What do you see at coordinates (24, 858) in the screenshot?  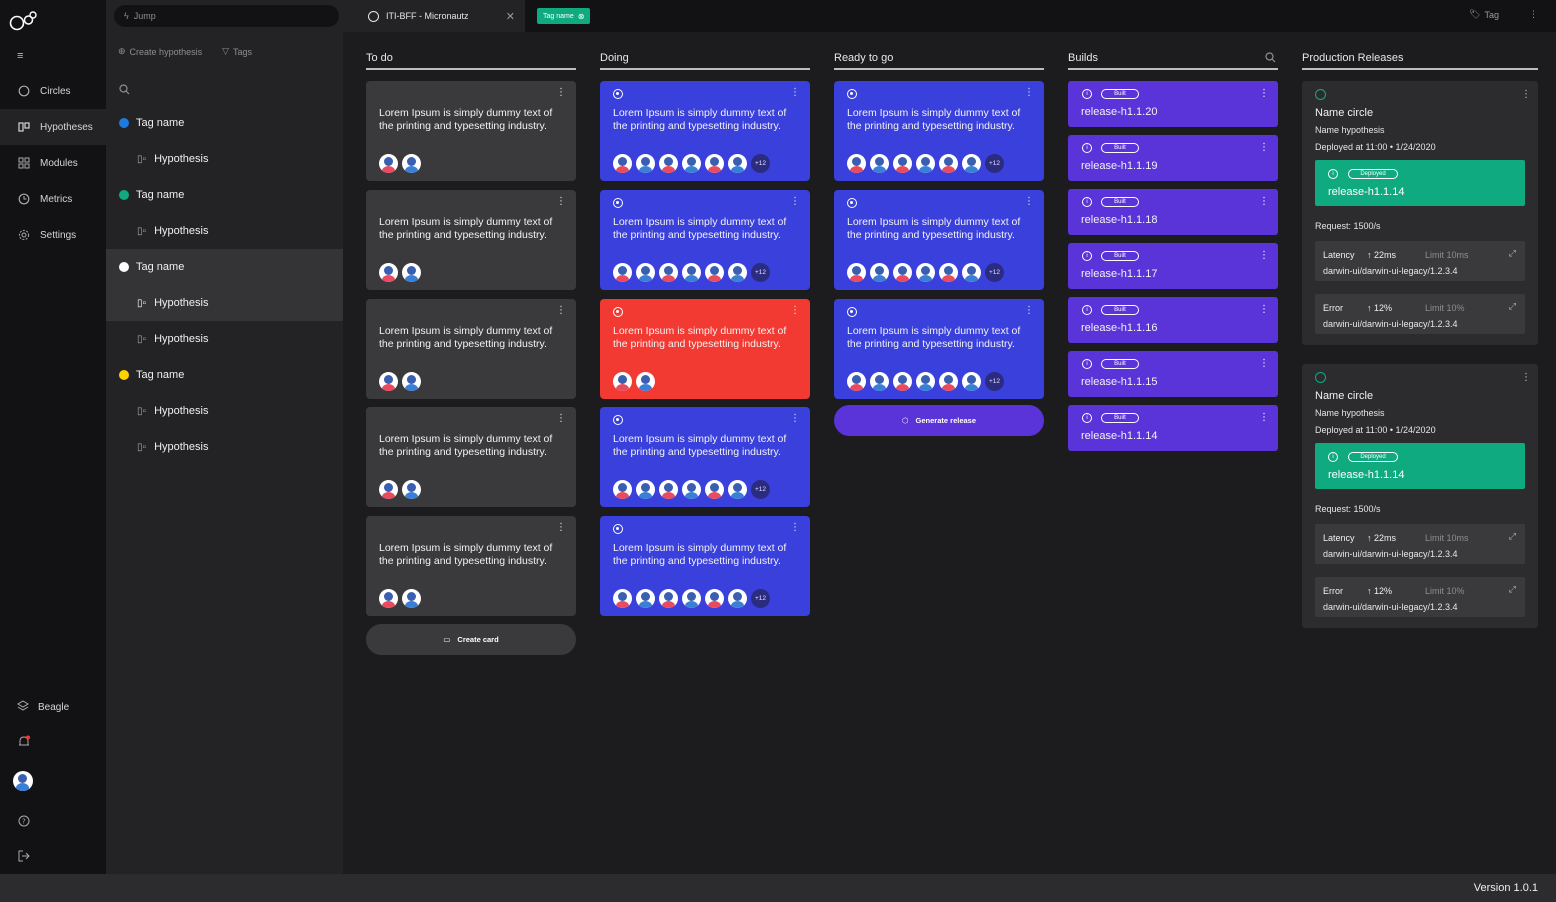 I see `logout-icon` at bounding box center [24, 858].